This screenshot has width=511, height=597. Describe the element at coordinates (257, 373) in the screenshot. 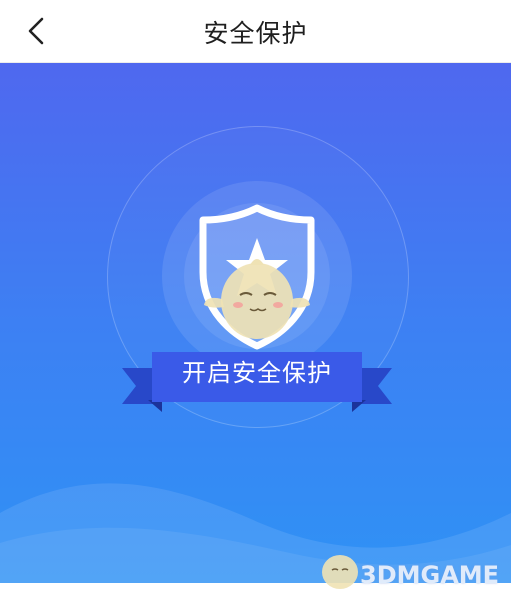

I see `enable-protection-button: 开启安全保护` at that location.